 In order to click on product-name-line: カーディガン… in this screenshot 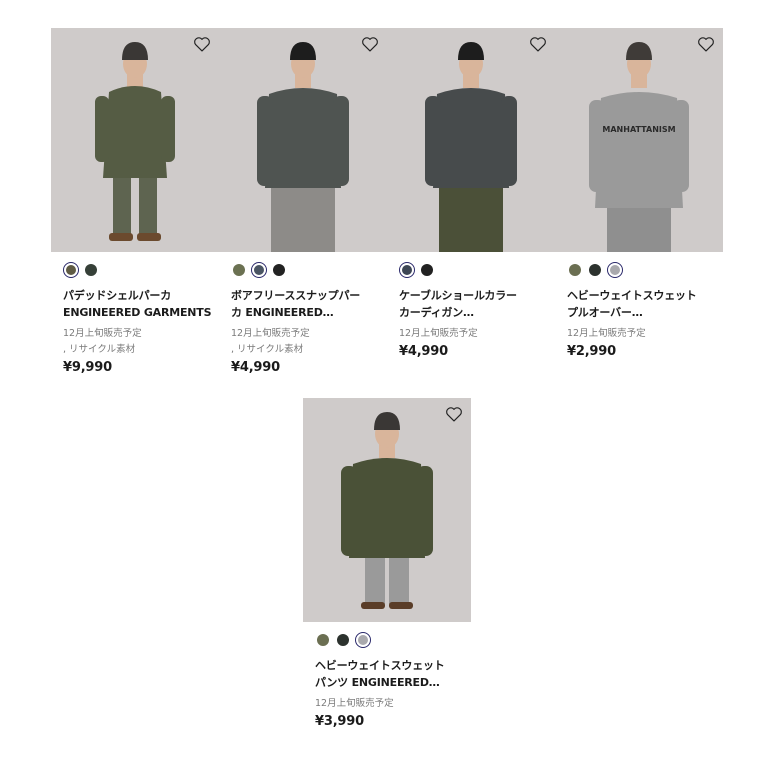, I will do `click(436, 312)`.